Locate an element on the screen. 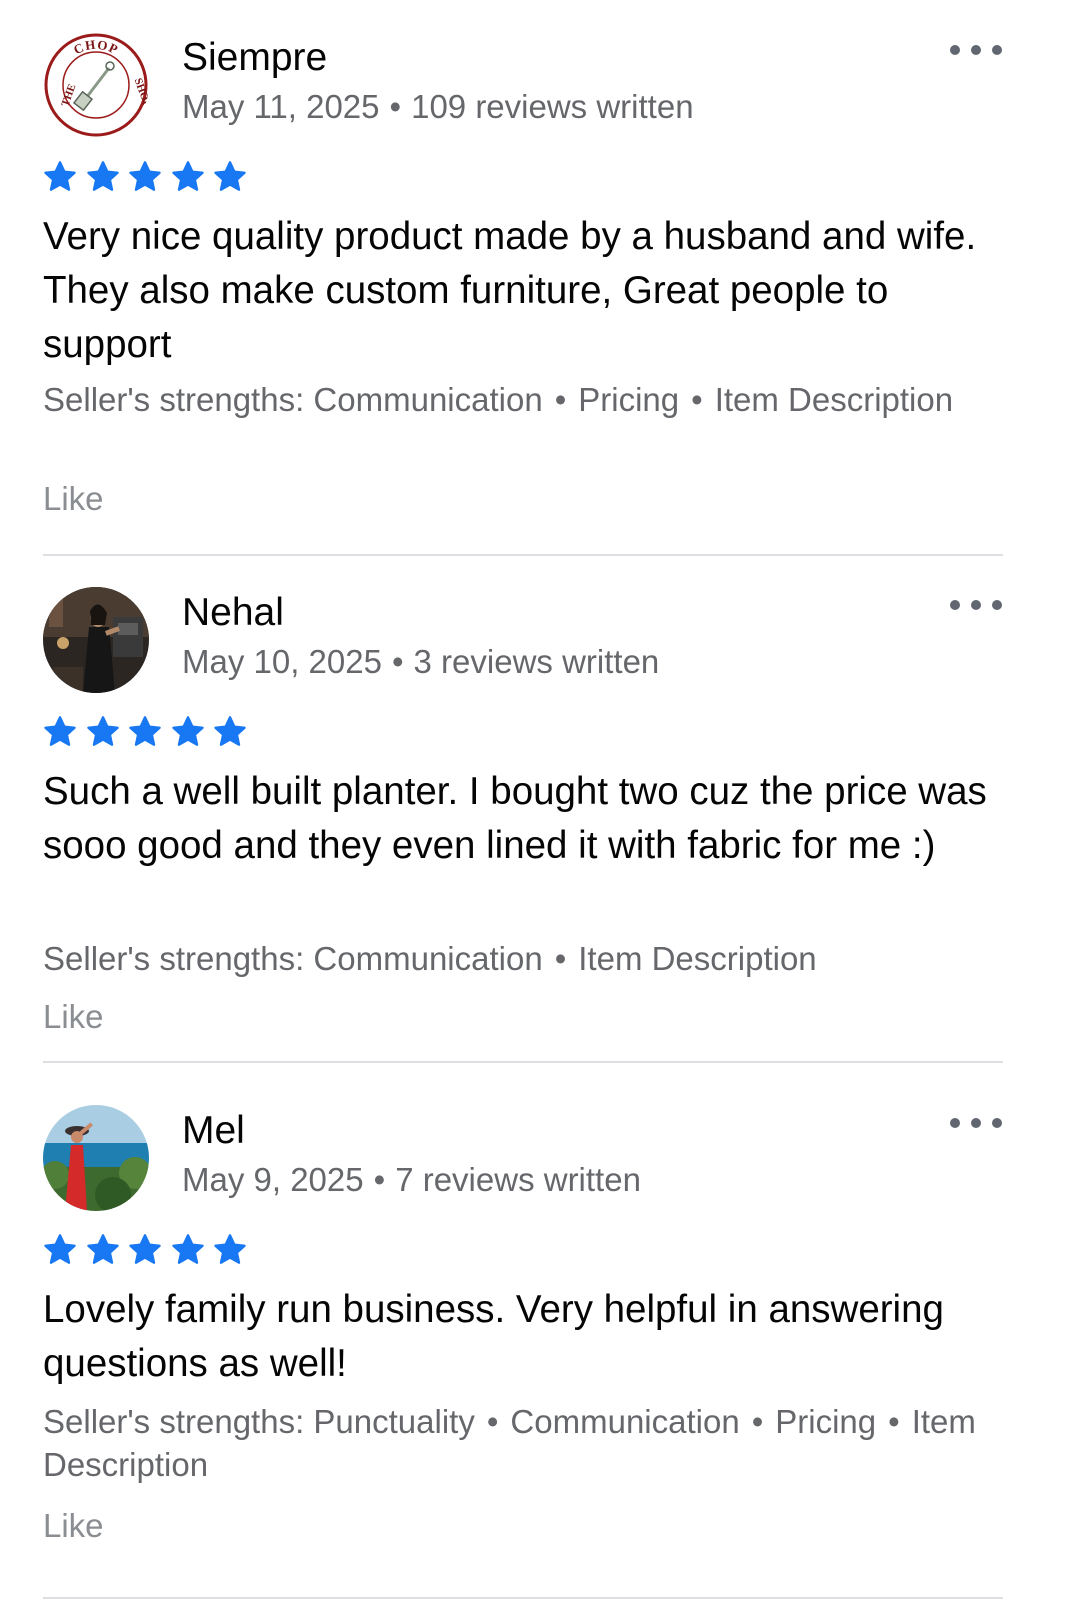  review-meta: May 9, 2025 • 7 reviews written is located at coordinates (411, 1180).